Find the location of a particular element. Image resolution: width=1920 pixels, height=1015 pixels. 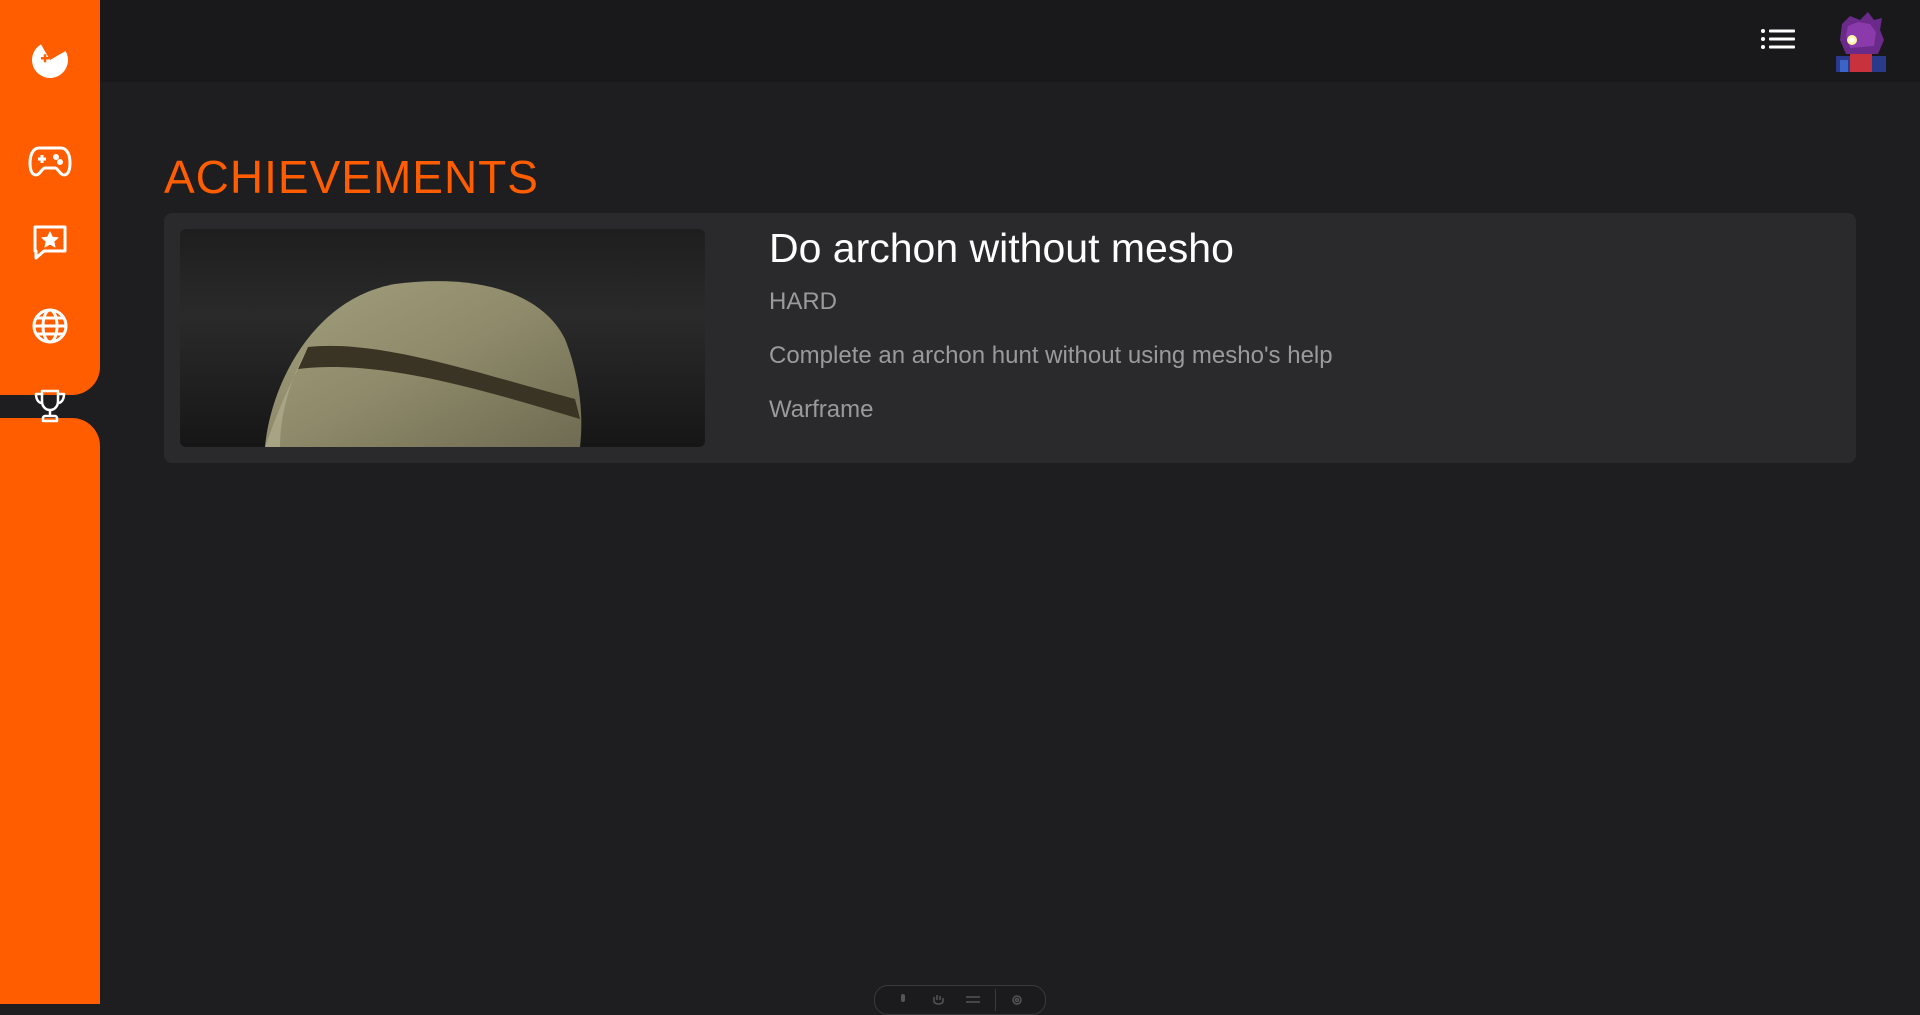

achievement-game: Warframe is located at coordinates (821, 409).